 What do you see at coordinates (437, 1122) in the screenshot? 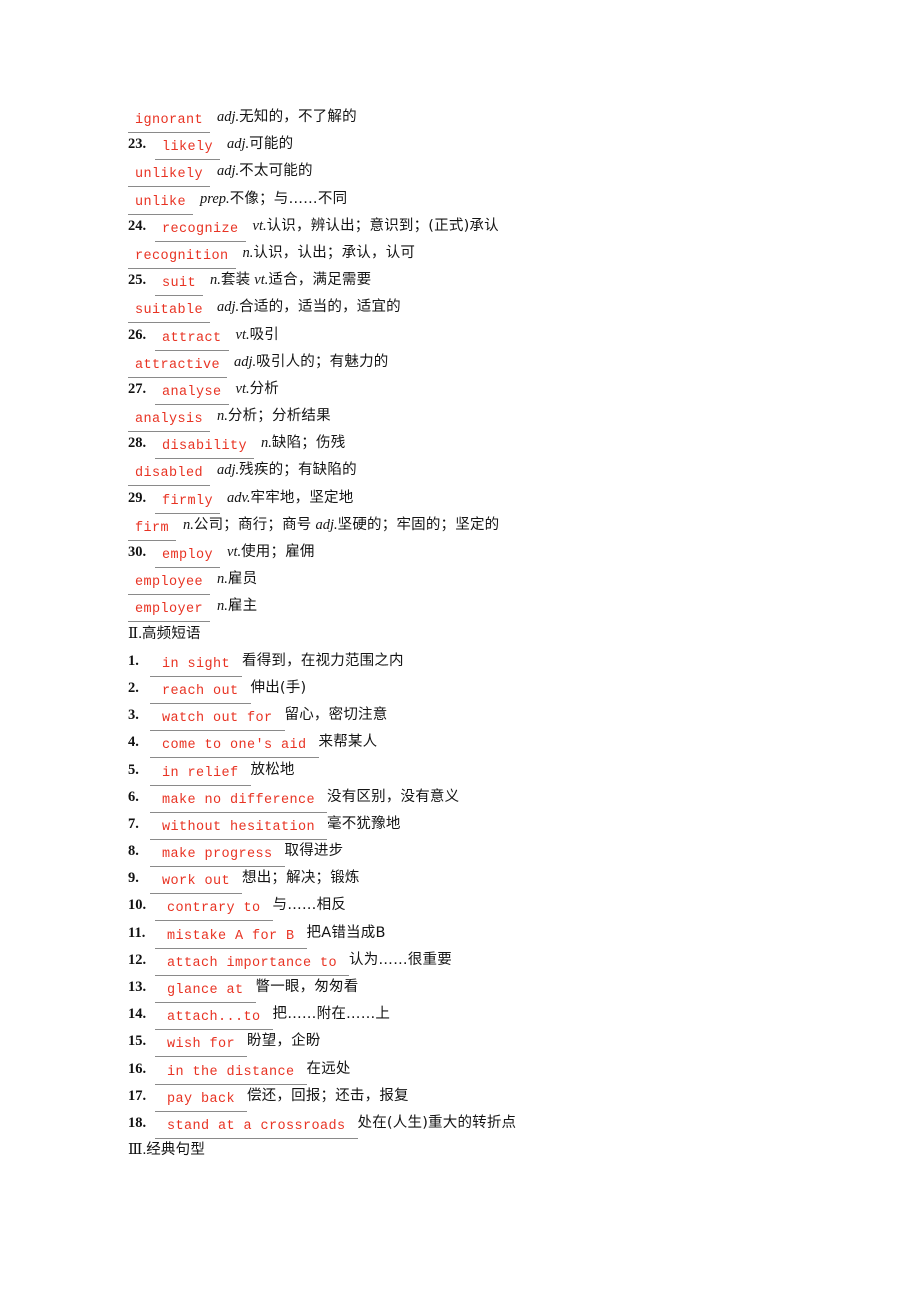
I see `chinese-gloss: 处在(人生)重大的转折点` at bounding box center [437, 1122].